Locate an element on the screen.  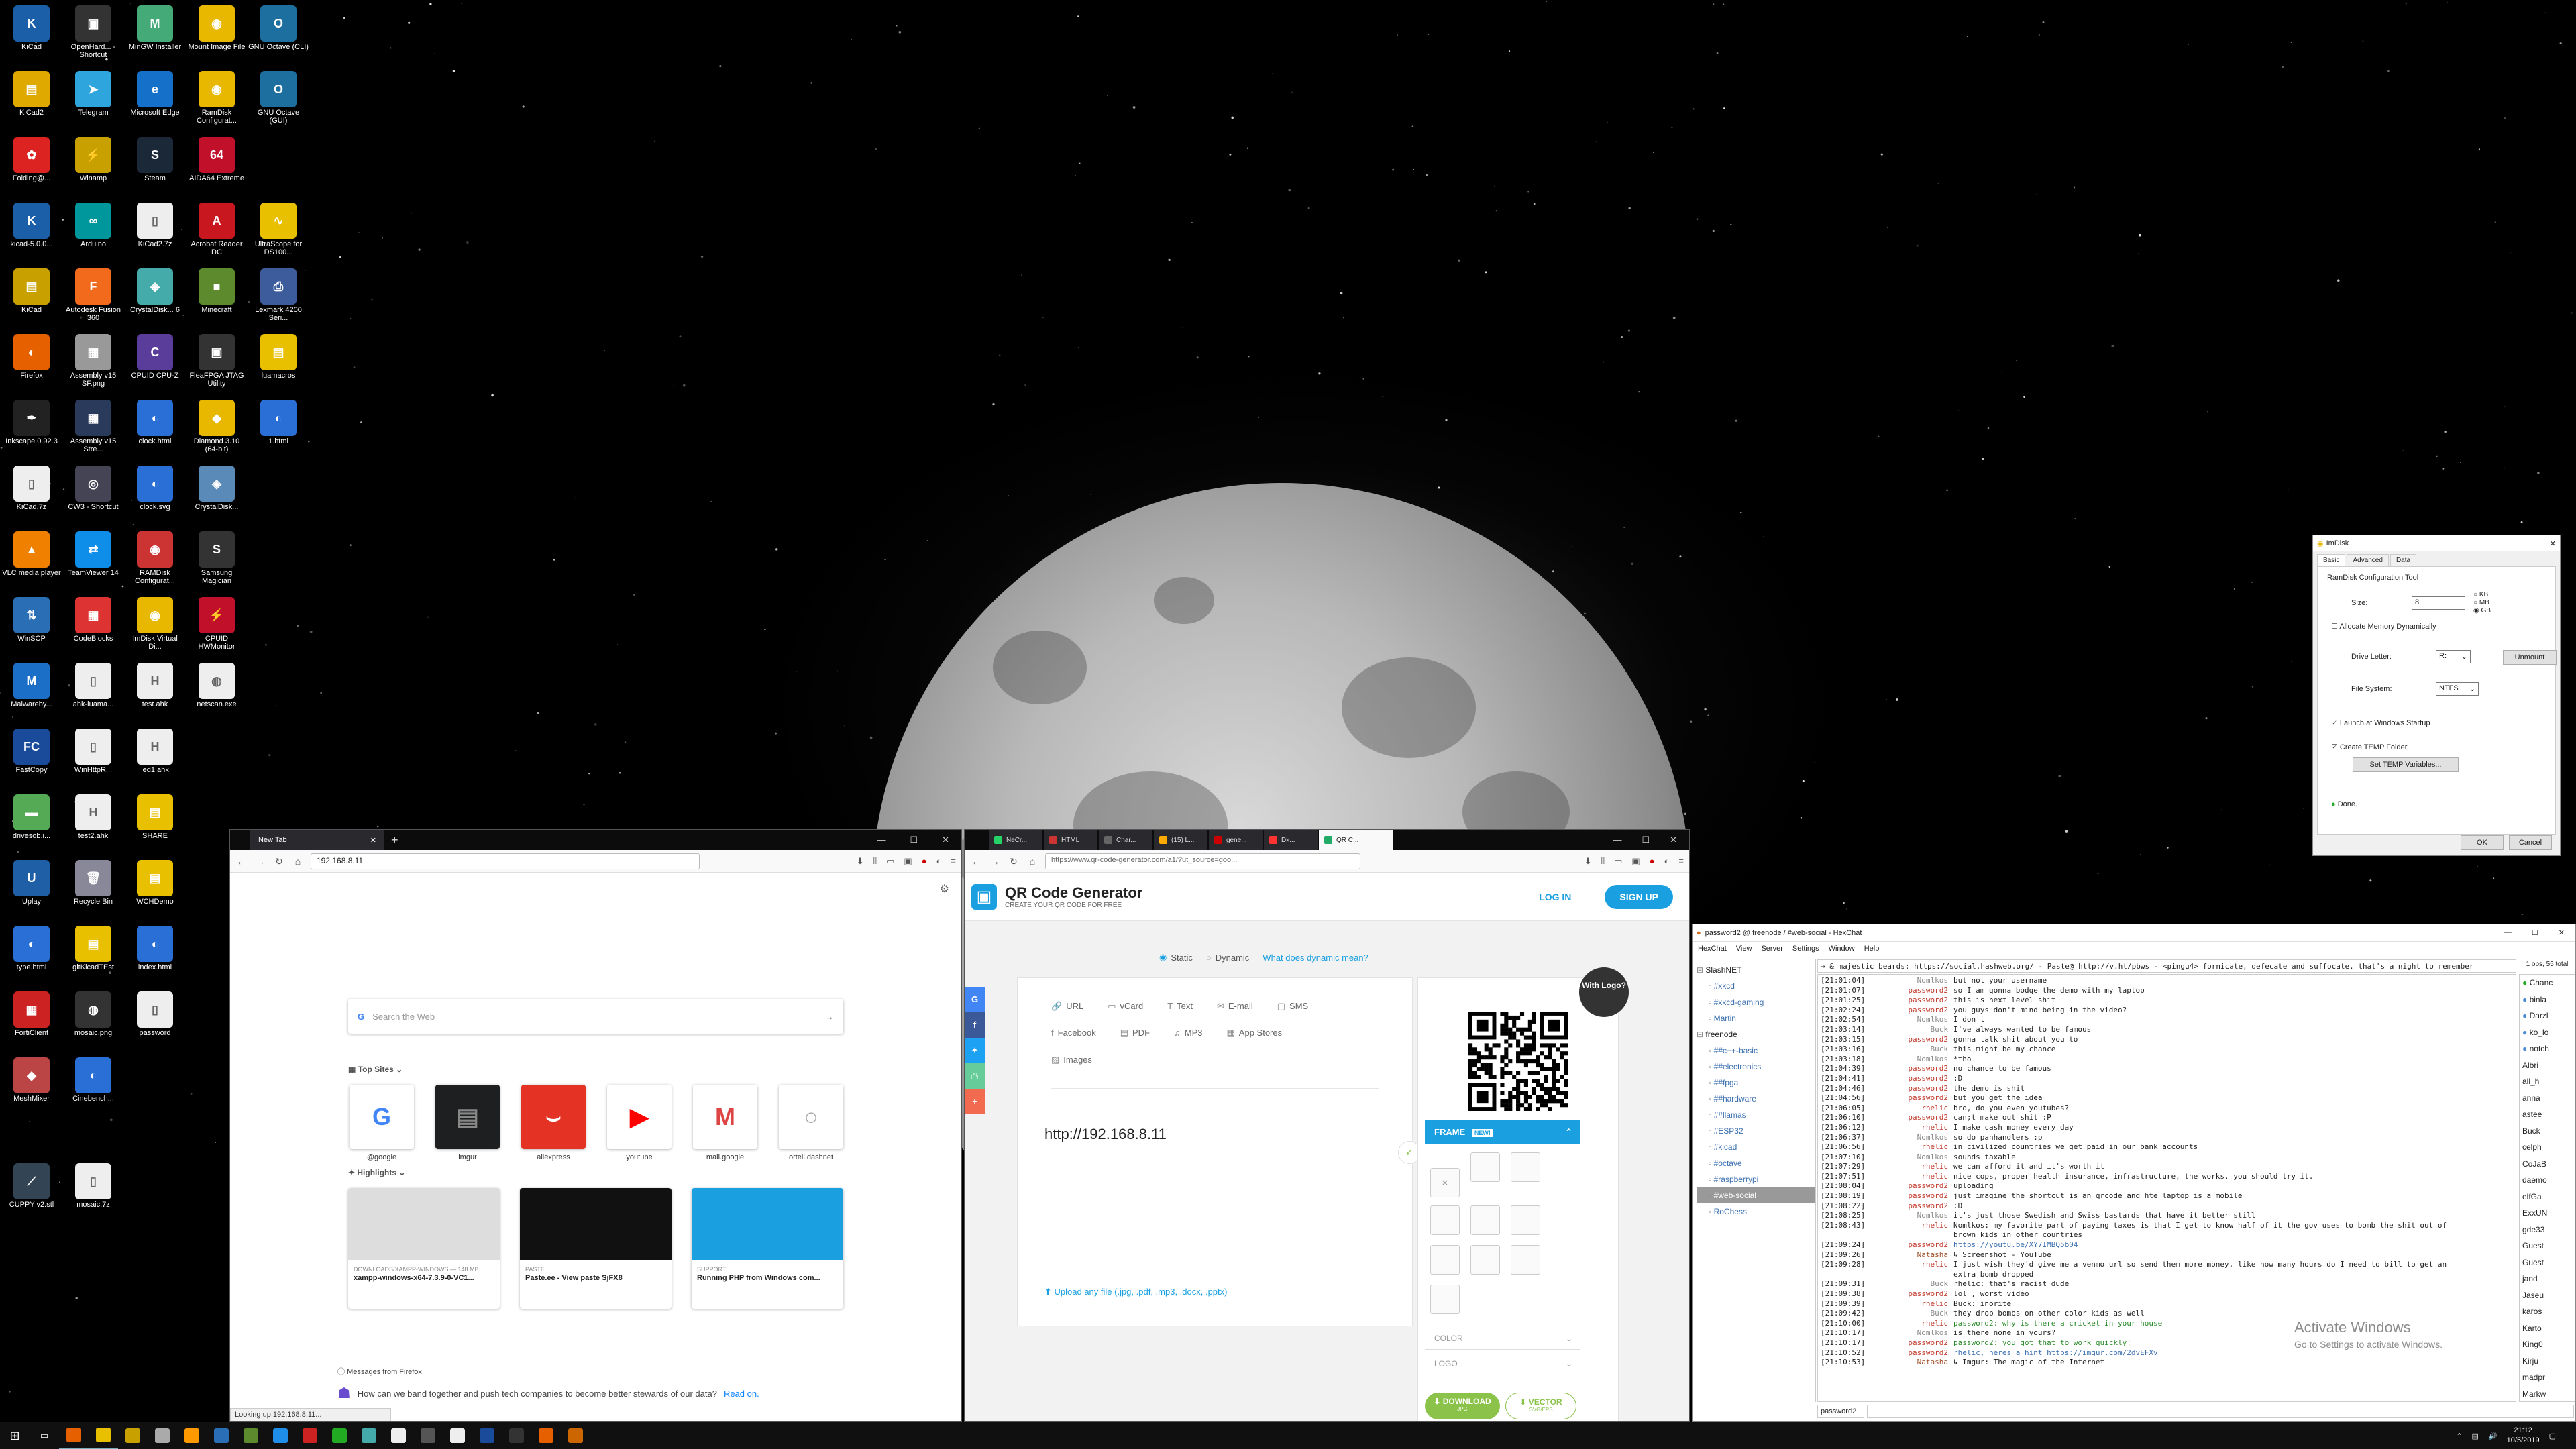
qr-type-option: 🔗 URL is located at coordinates (1067, 1006).